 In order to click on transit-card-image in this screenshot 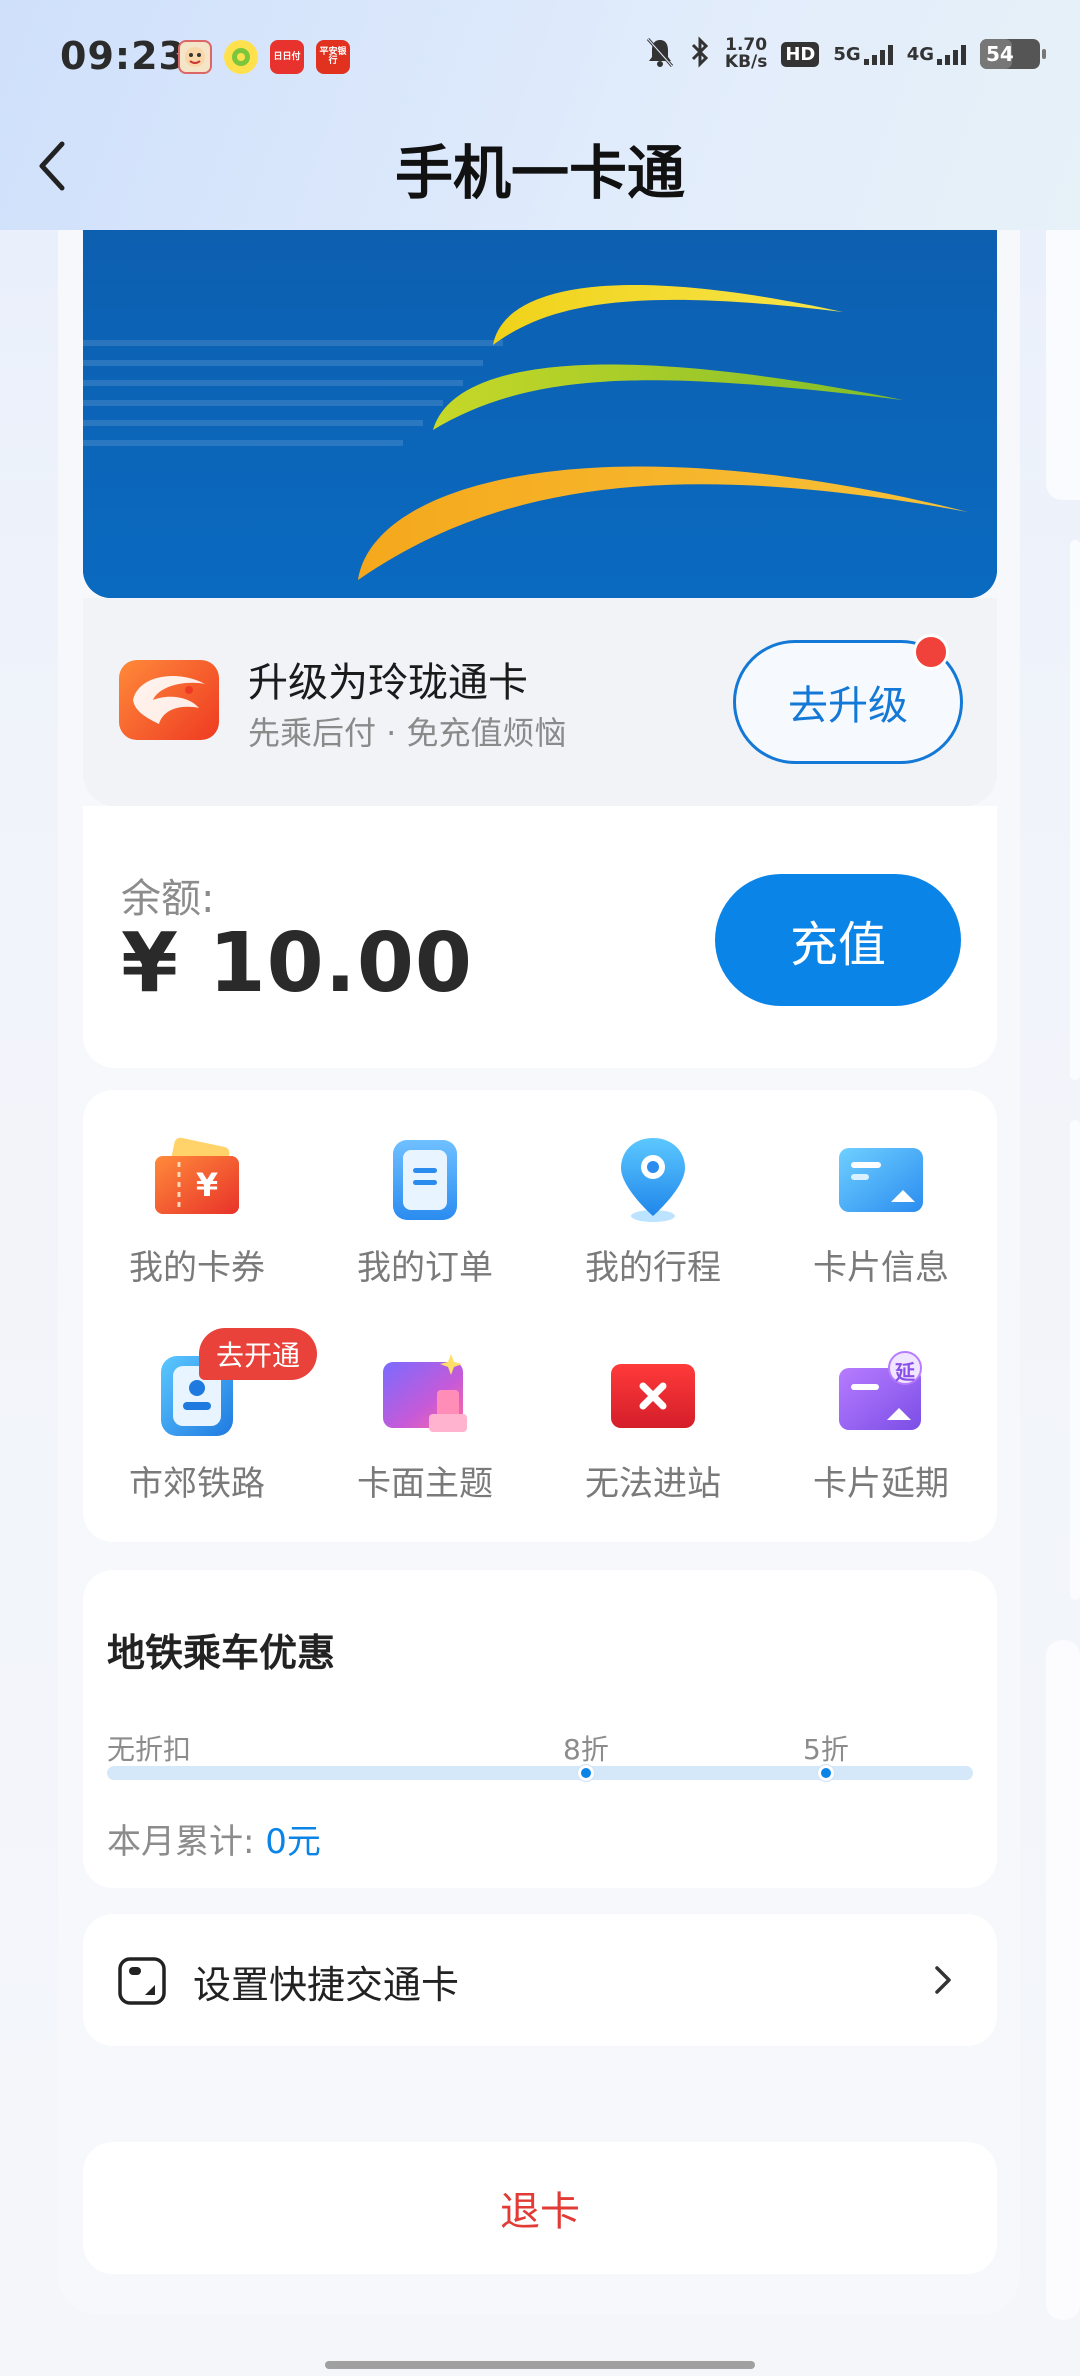, I will do `click(540, 414)`.